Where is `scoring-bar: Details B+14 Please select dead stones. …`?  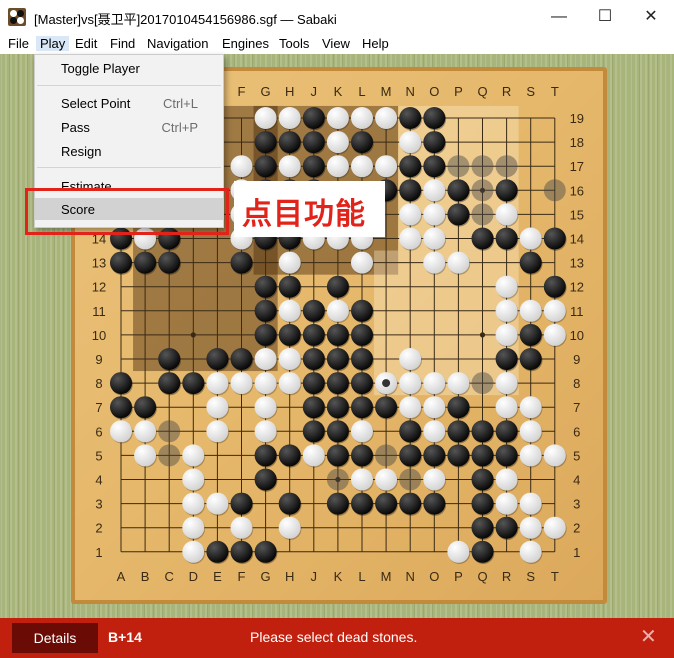
scoring-bar: Details B+14 Please select dead stones. … is located at coordinates (337, 638).